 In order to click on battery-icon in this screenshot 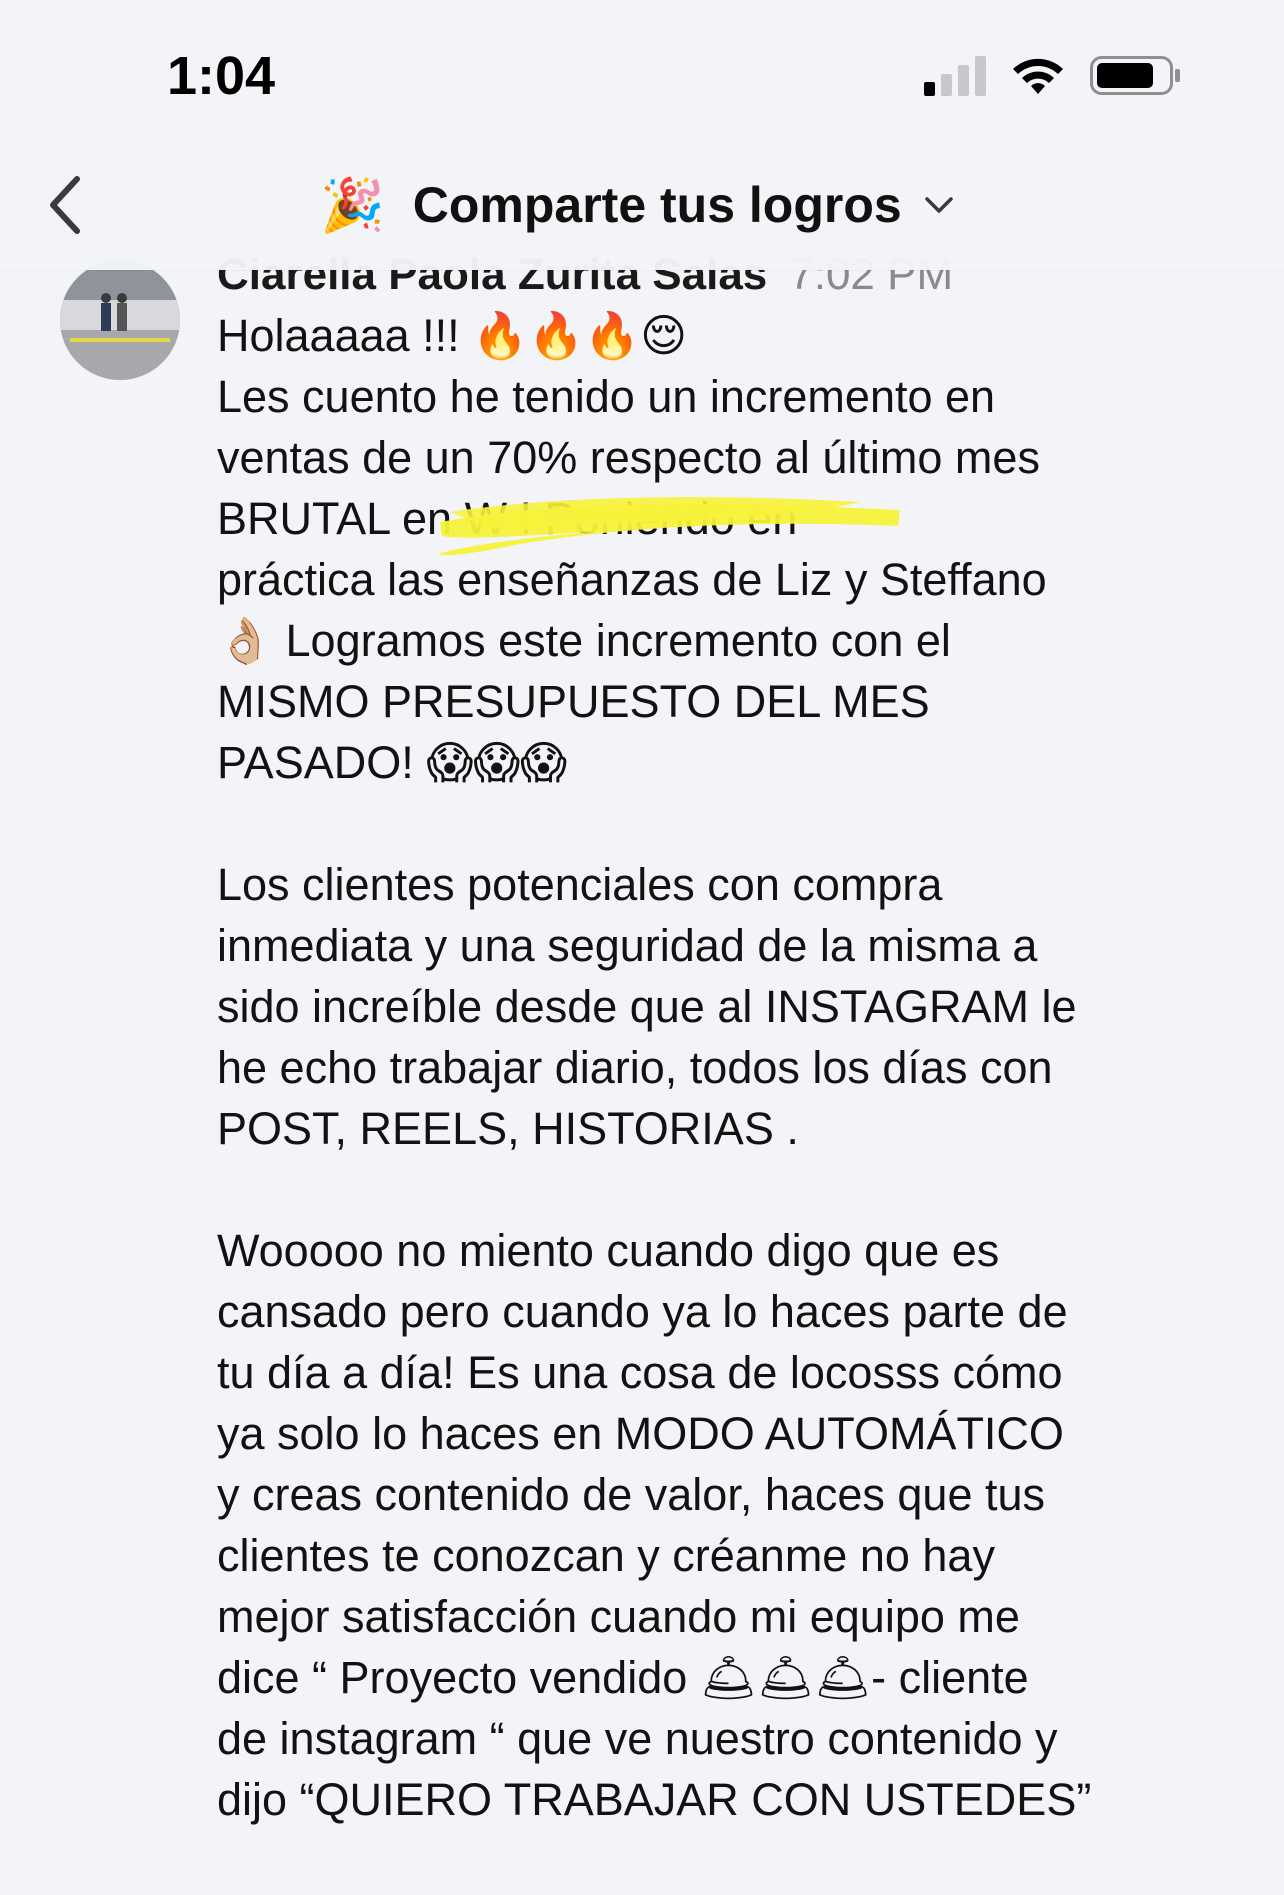, I will do `click(1135, 75)`.